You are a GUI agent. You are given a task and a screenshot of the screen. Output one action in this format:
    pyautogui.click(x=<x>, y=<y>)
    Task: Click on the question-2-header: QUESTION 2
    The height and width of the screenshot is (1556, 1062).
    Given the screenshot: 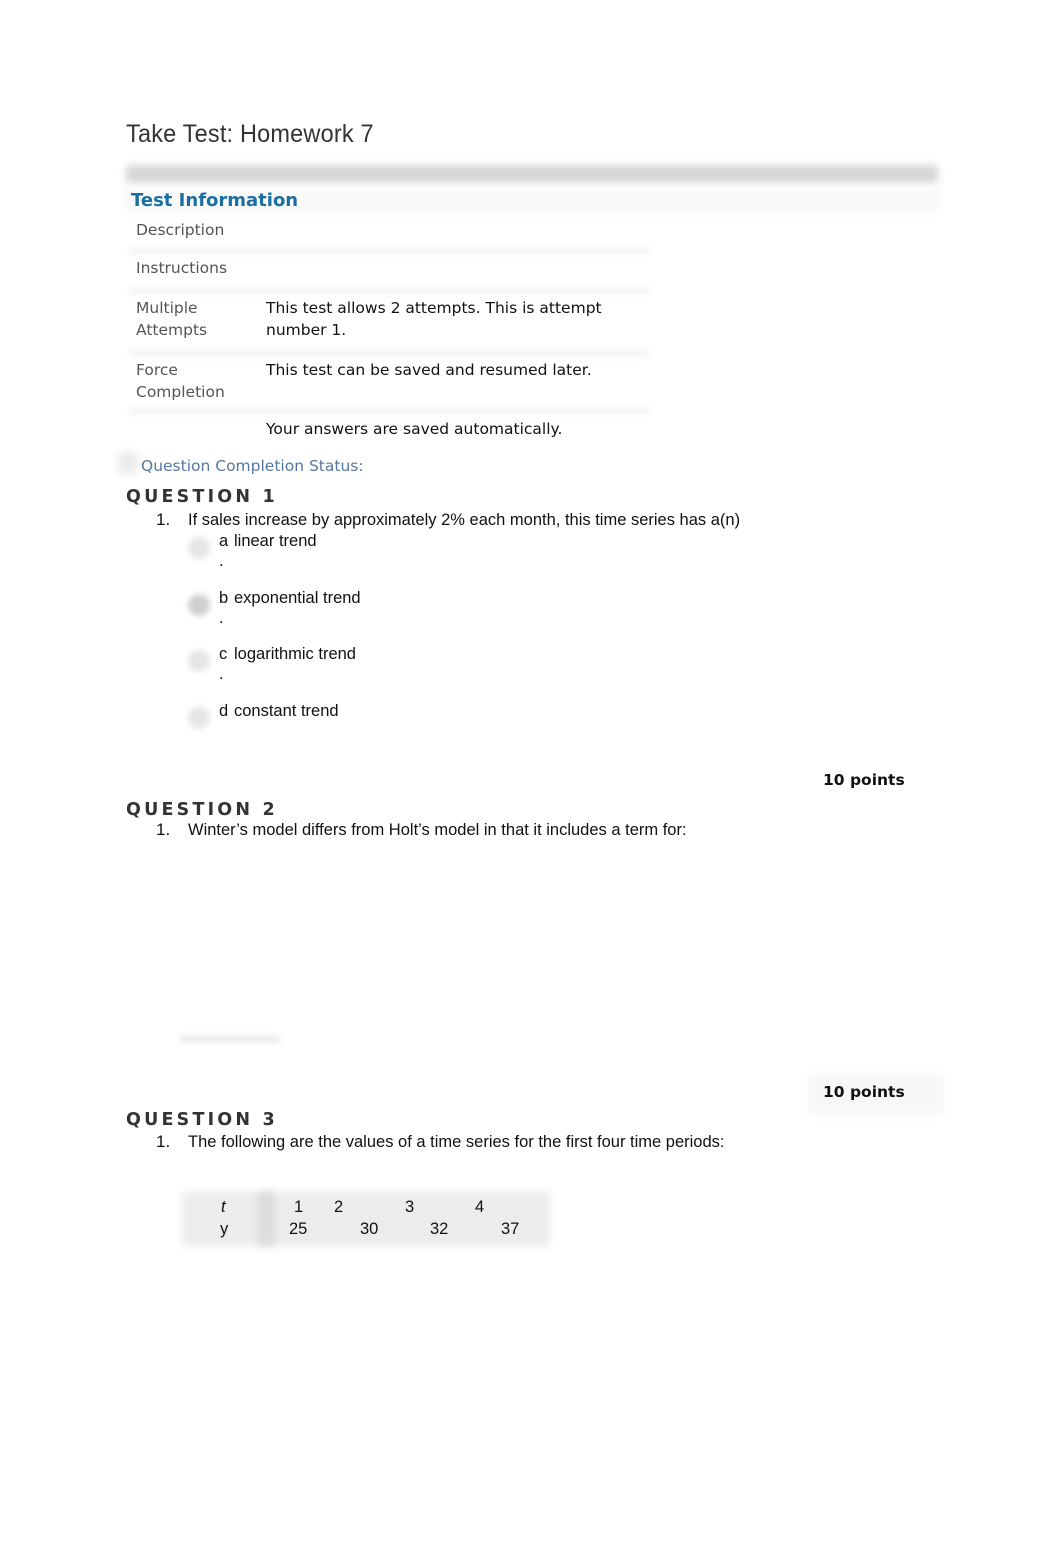 What is the action you would take?
    pyautogui.click(x=202, y=810)
    